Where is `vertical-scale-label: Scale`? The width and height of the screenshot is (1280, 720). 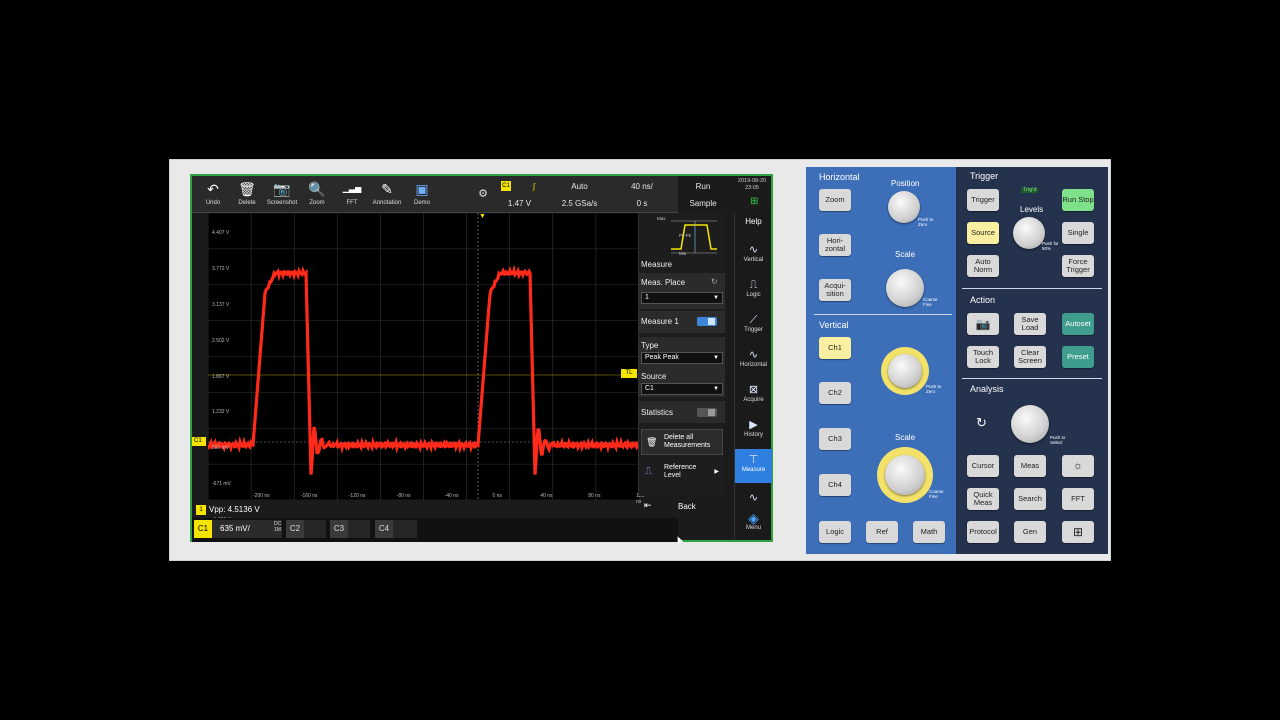
vertical-scale-label: Scale is located at coordinates (905, 437).